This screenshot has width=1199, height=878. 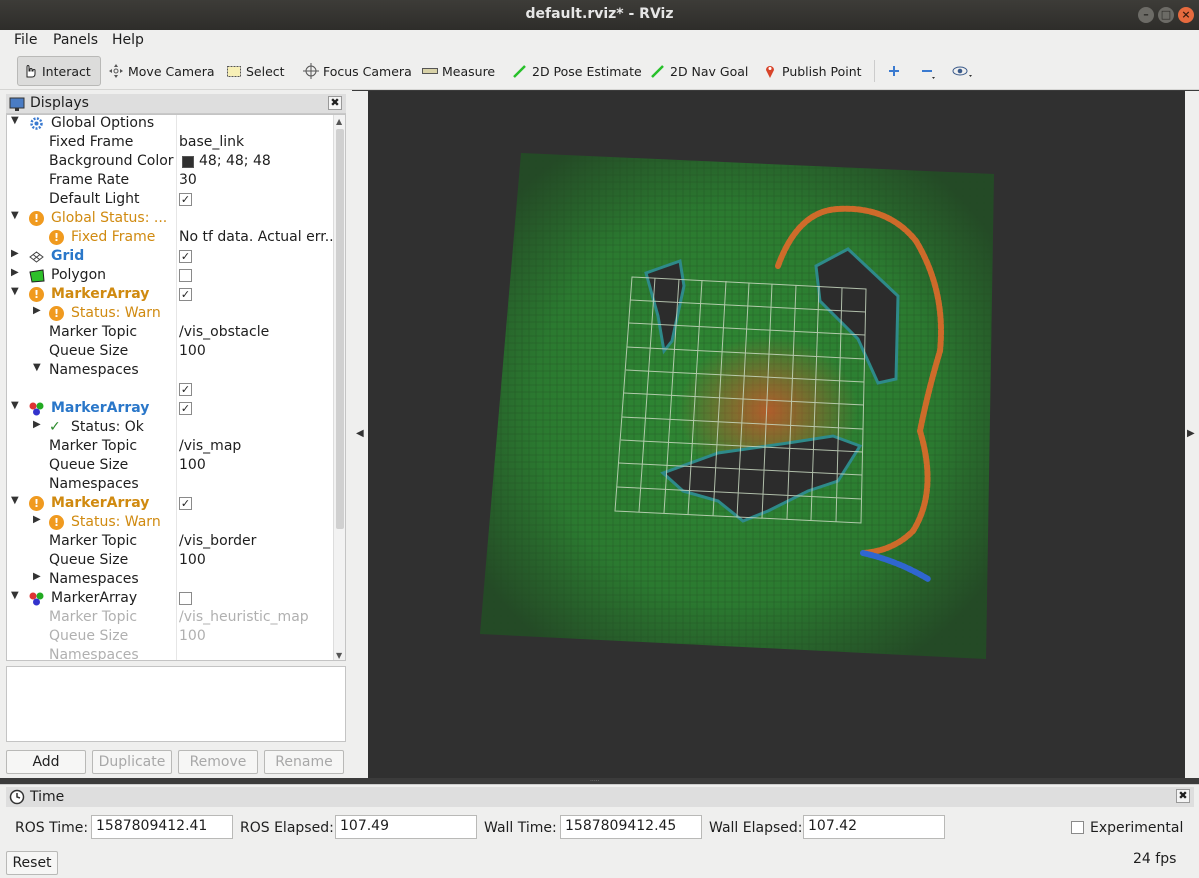 I want to click on publish-point-tool-button: Publish Point, so click(x=812, y=71).